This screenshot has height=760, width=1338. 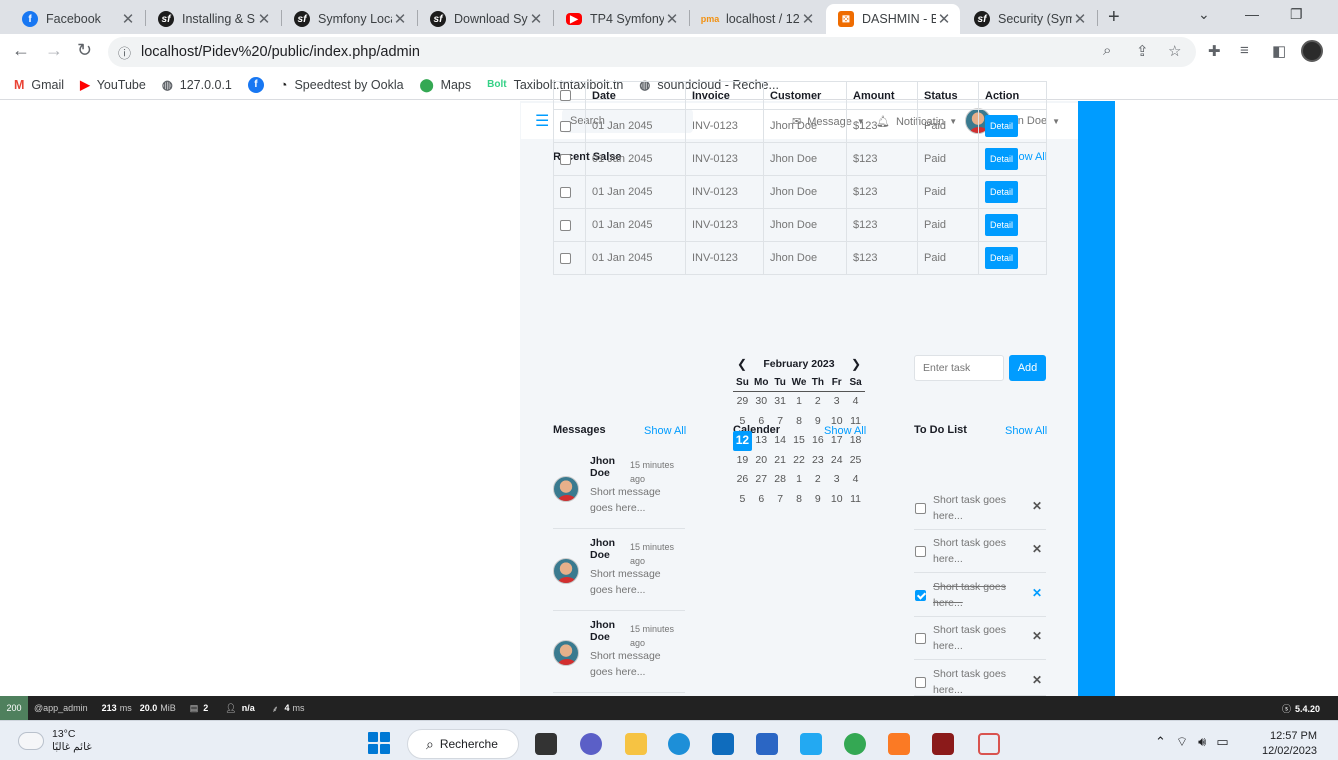 What do you see at coordinates (1204, 14) in the screenshot?
I see `tab-search-chevron-icon: ⌄` at bounding box center [1204, 14].